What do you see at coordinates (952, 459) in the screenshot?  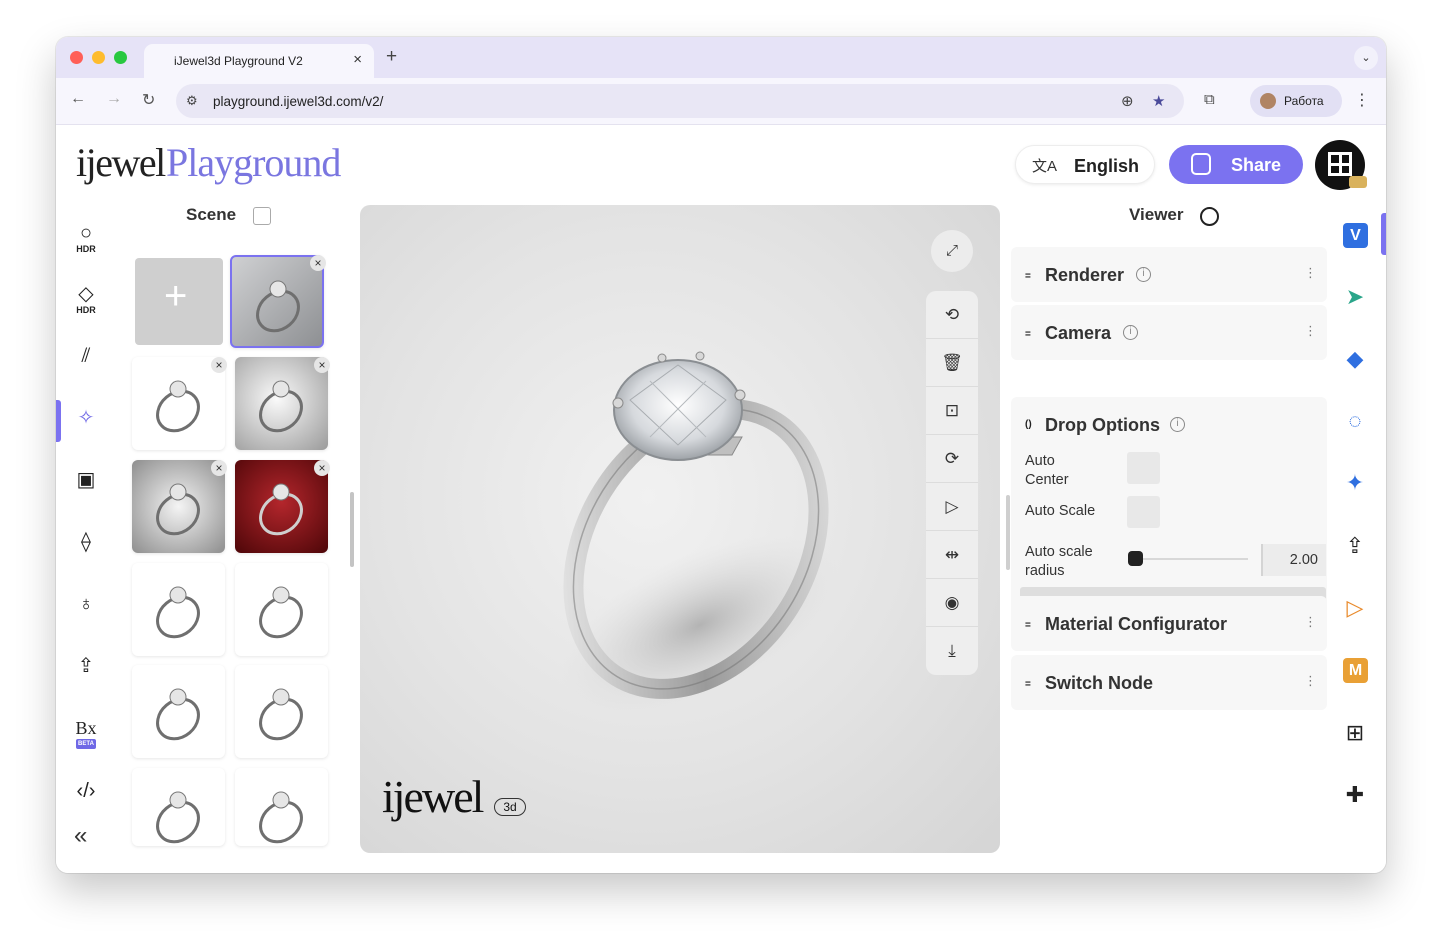 I see `sync-tool-icon: ⟳` at bounding box center [952, 459].